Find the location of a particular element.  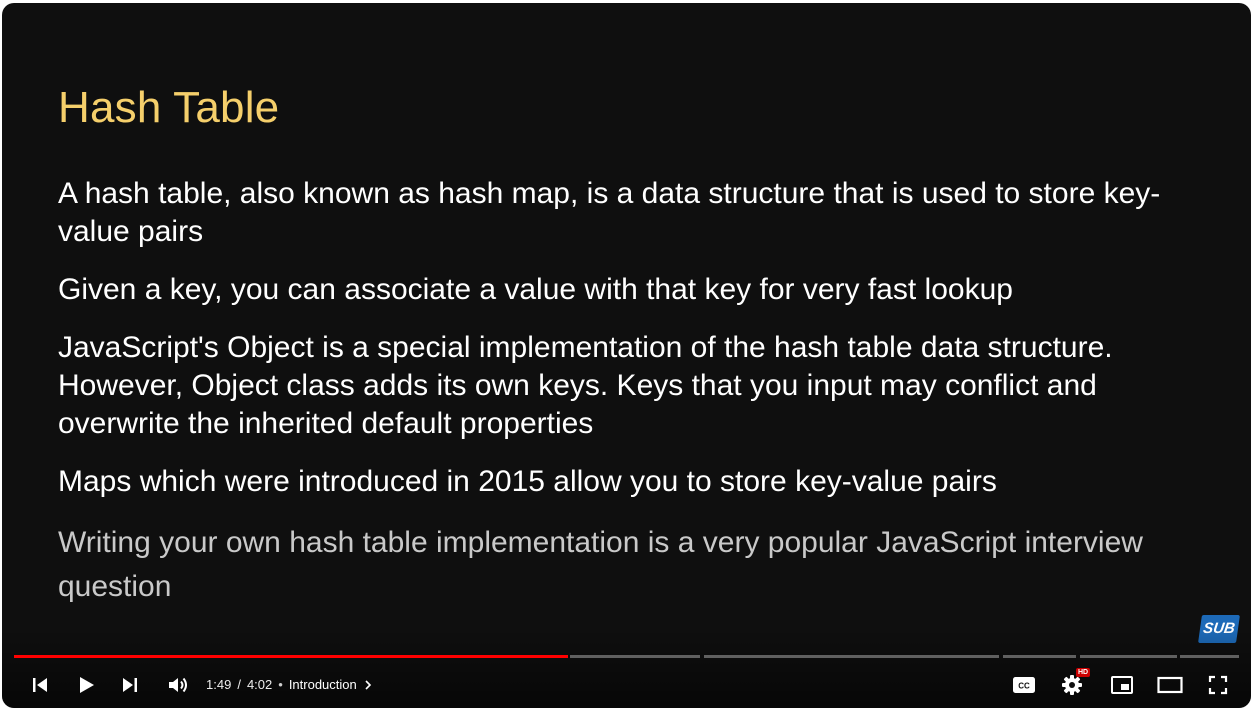

time-display: 1:49 / 4:02 • Introduction is located at coordinates (289, 684).